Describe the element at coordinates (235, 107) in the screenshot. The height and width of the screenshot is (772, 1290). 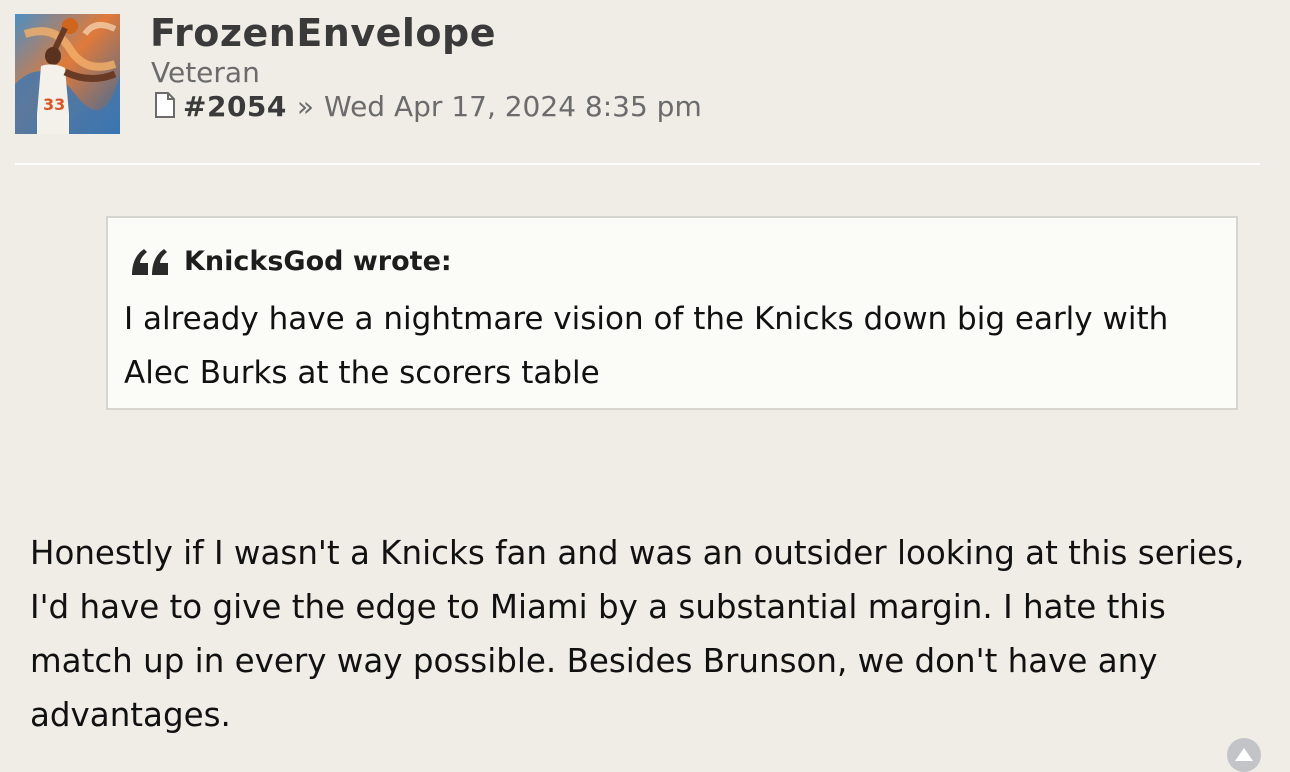
I see `post-number-link: #2054` at that location.